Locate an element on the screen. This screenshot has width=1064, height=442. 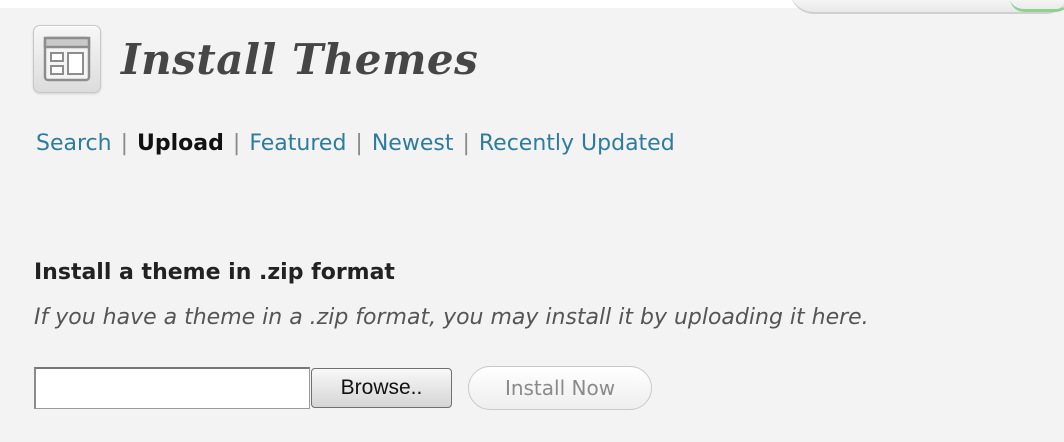
header-corner-decoration is located at coordinates (927, 7).